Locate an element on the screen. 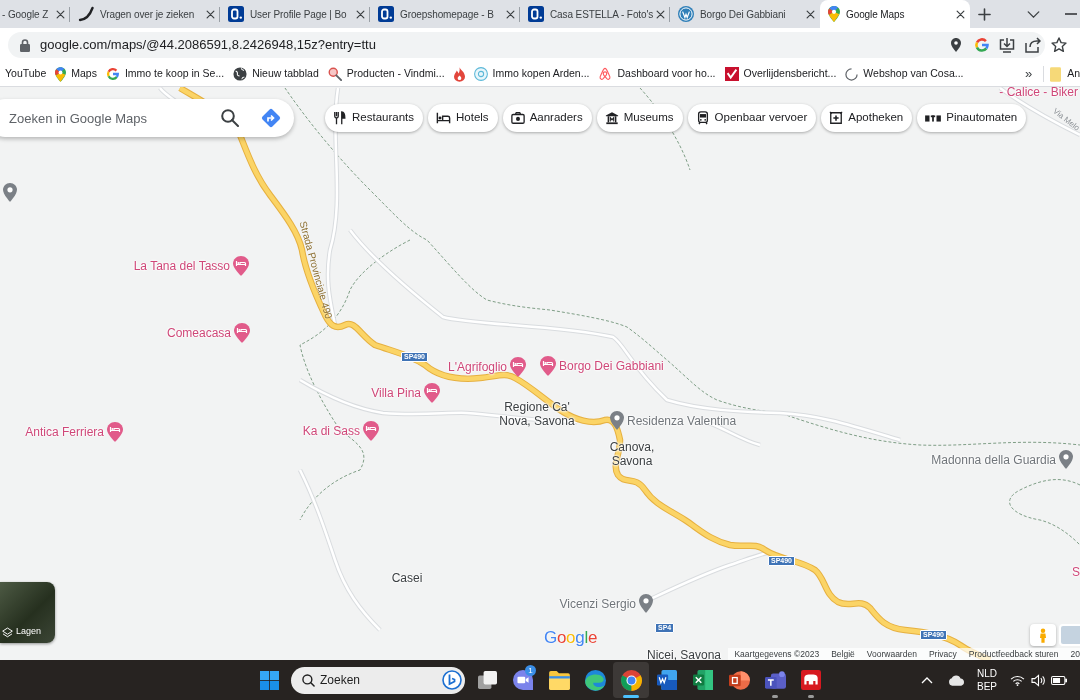 Image resolution: width=1080 pixels, height=700 pixels. category-chip: Apotheken is located at coordinates (867, 118).